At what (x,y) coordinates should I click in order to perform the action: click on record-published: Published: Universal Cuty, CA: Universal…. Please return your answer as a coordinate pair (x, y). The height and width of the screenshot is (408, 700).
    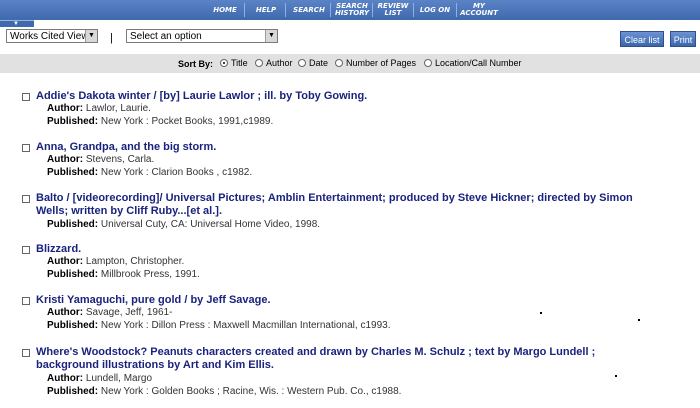
    Looking at the image, I should click on (184, 224).